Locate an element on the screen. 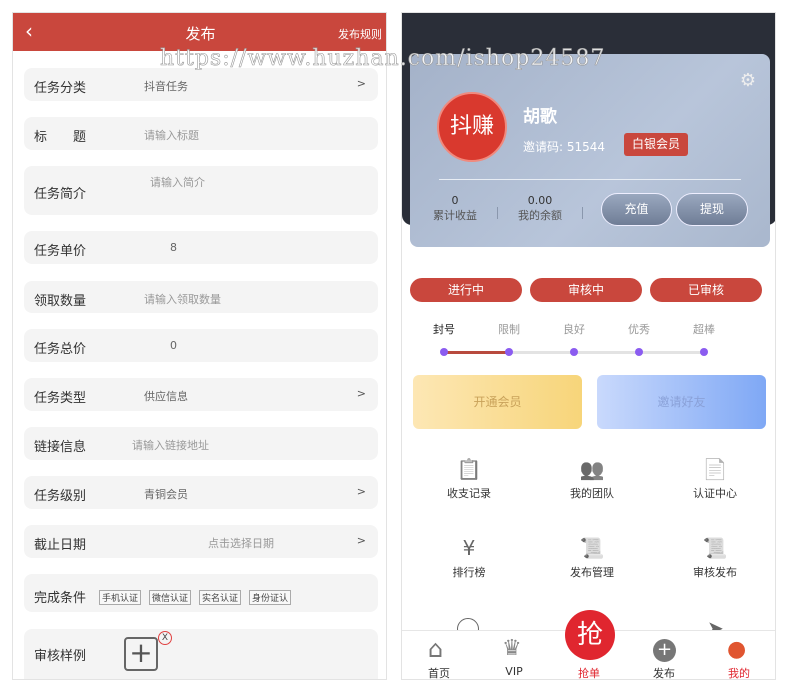  grid-item: 📜 发布管理 is located at coordinates (592, 558).